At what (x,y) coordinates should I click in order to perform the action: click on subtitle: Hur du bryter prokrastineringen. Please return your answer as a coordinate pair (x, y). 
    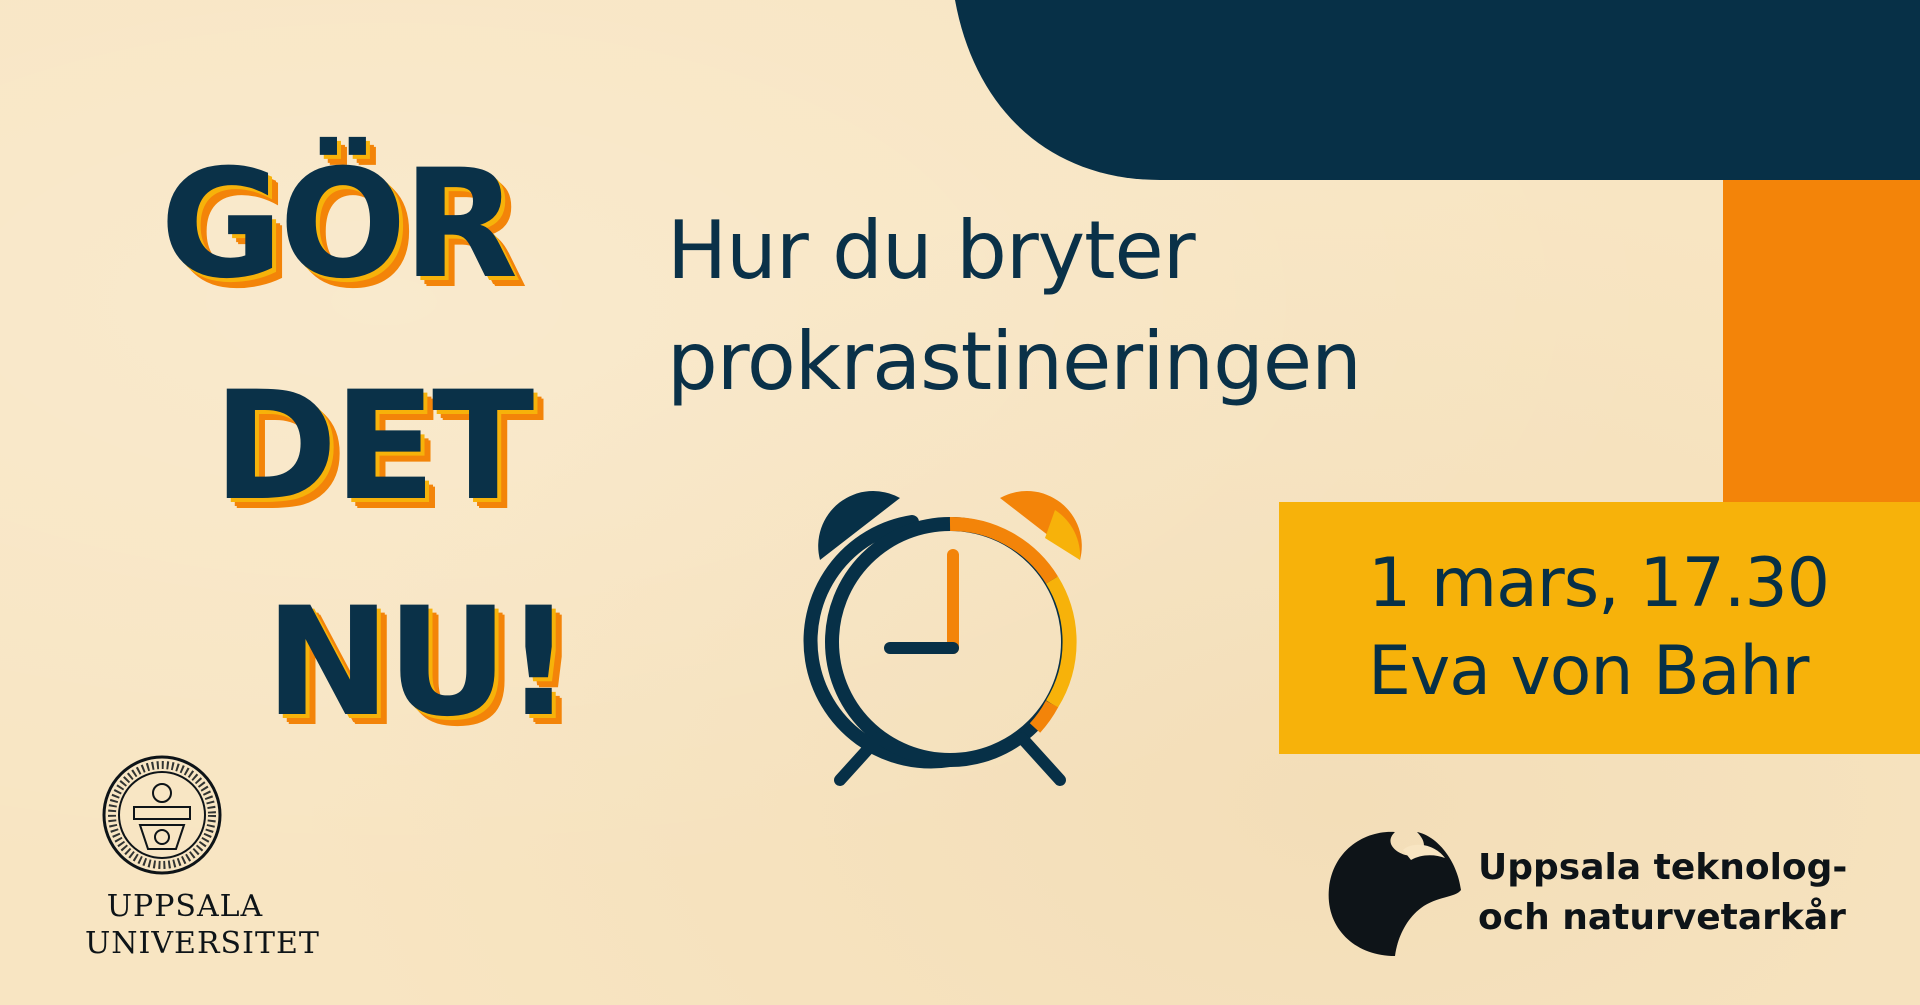
    Looking at the image, I should click on (1117, 306).